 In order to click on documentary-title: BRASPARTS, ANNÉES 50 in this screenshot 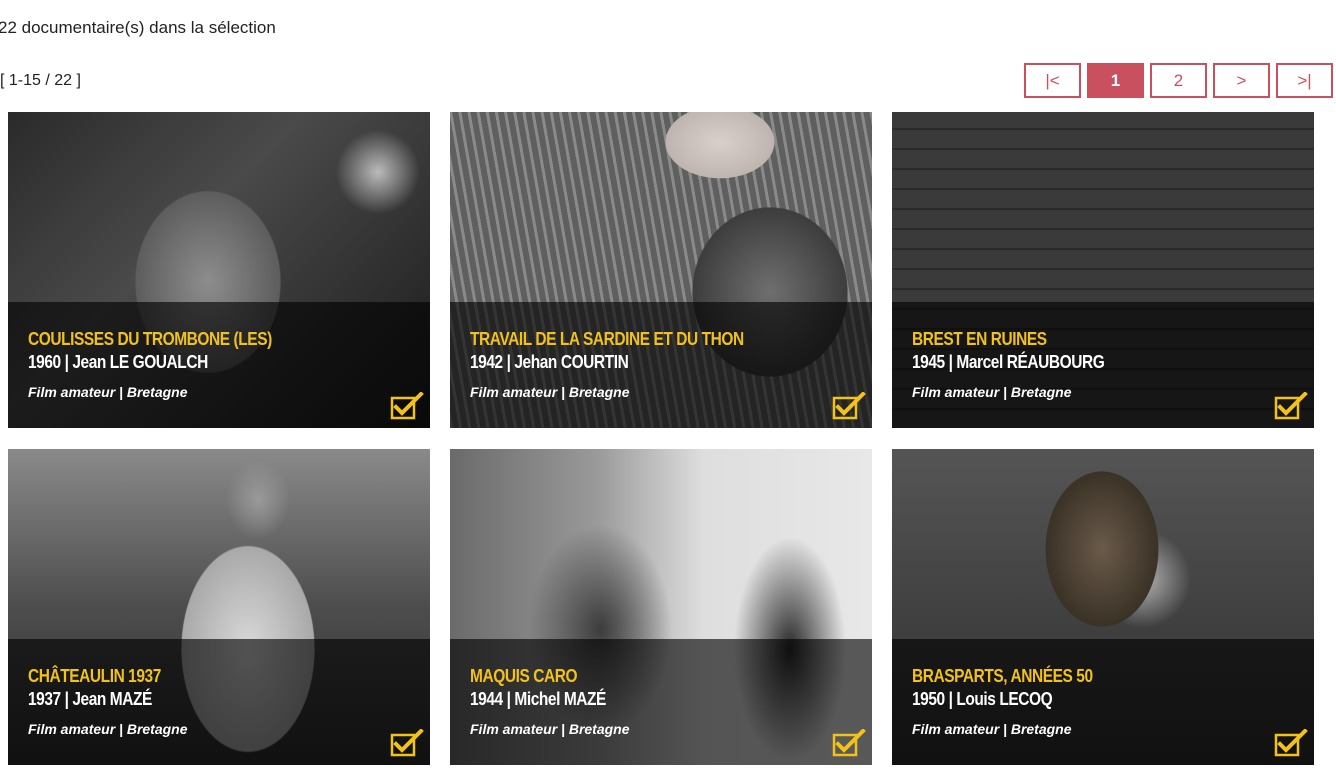, I will do `click(1002, 676)`.